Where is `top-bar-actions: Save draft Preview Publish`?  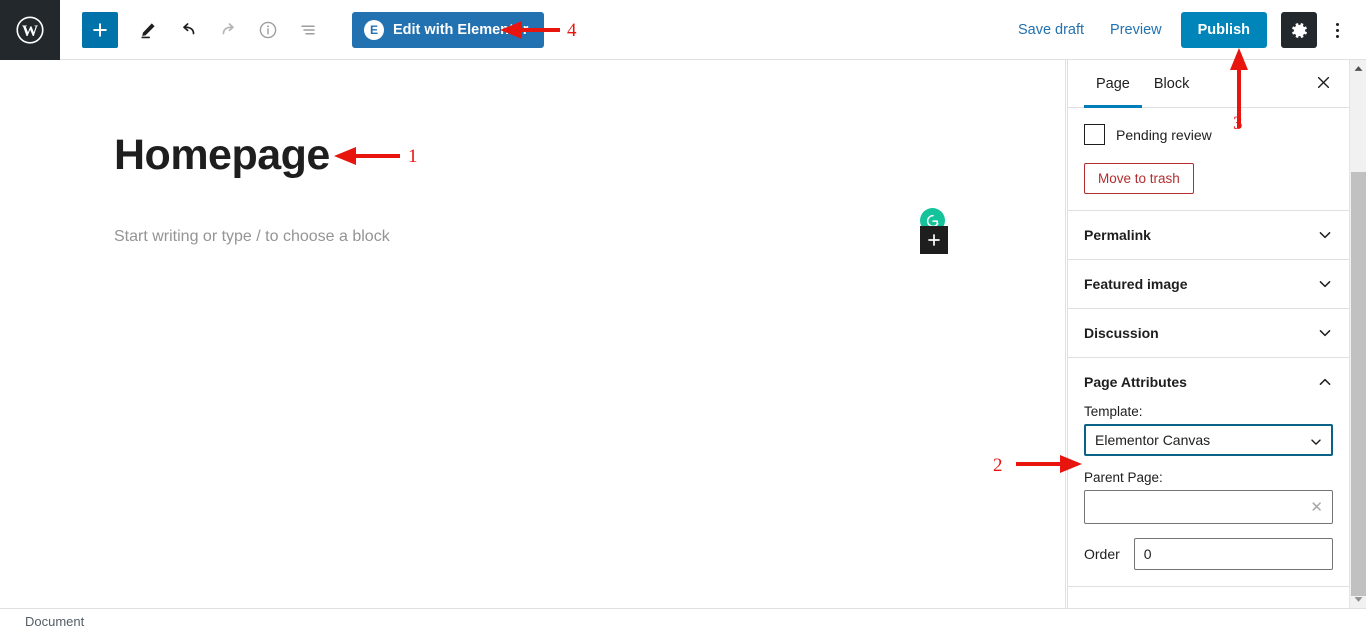 top-bar-actions: Save draft Preview Publish is located at coordinates (1178, 30).